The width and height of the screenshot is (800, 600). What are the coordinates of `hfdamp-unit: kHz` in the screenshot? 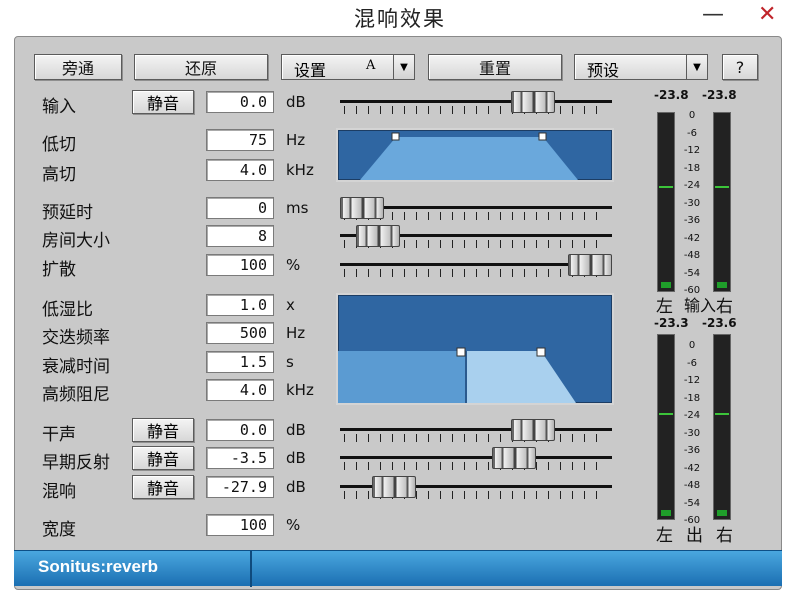 It's located at (300, 390).